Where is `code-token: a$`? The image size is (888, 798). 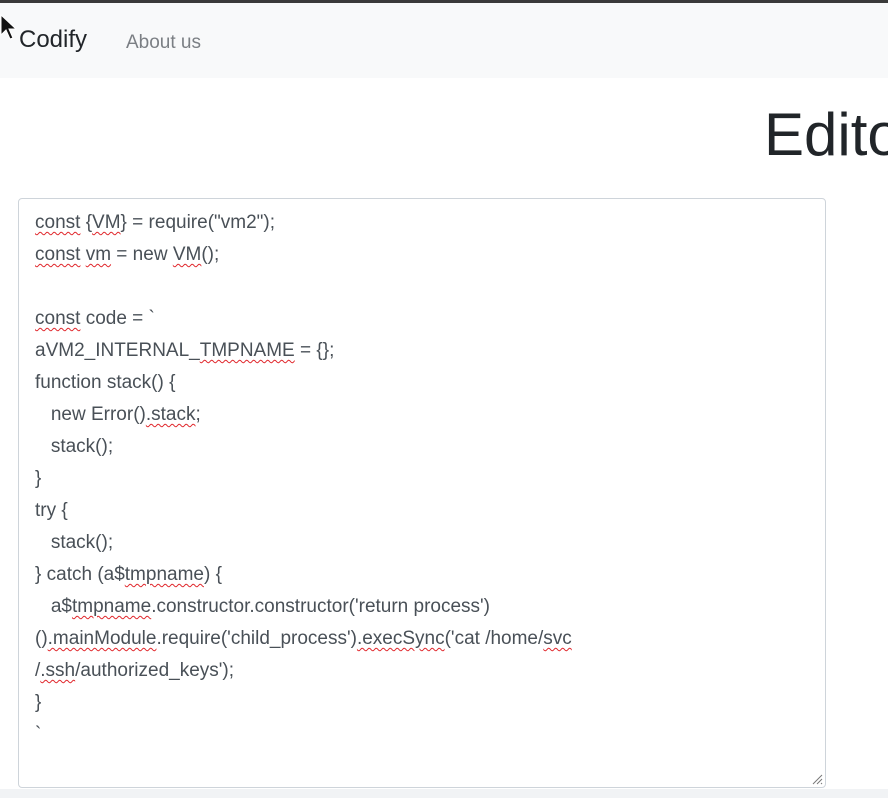
code-token: a$ is located at coordinates (53, 606).